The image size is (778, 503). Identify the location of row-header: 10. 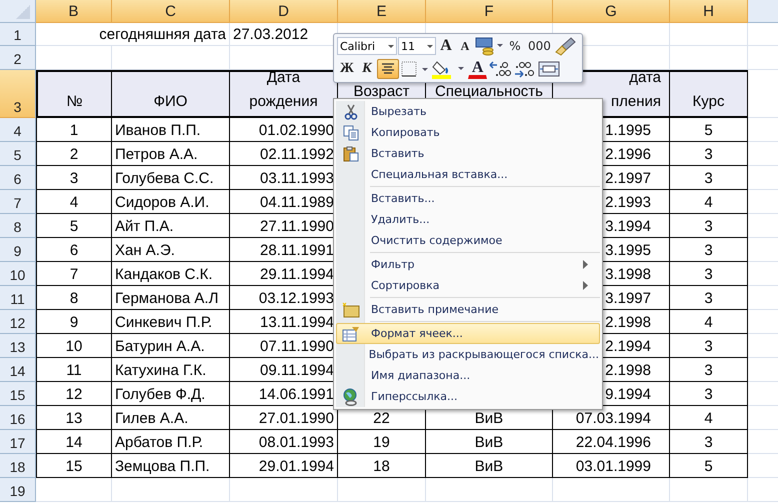
(18, 274).